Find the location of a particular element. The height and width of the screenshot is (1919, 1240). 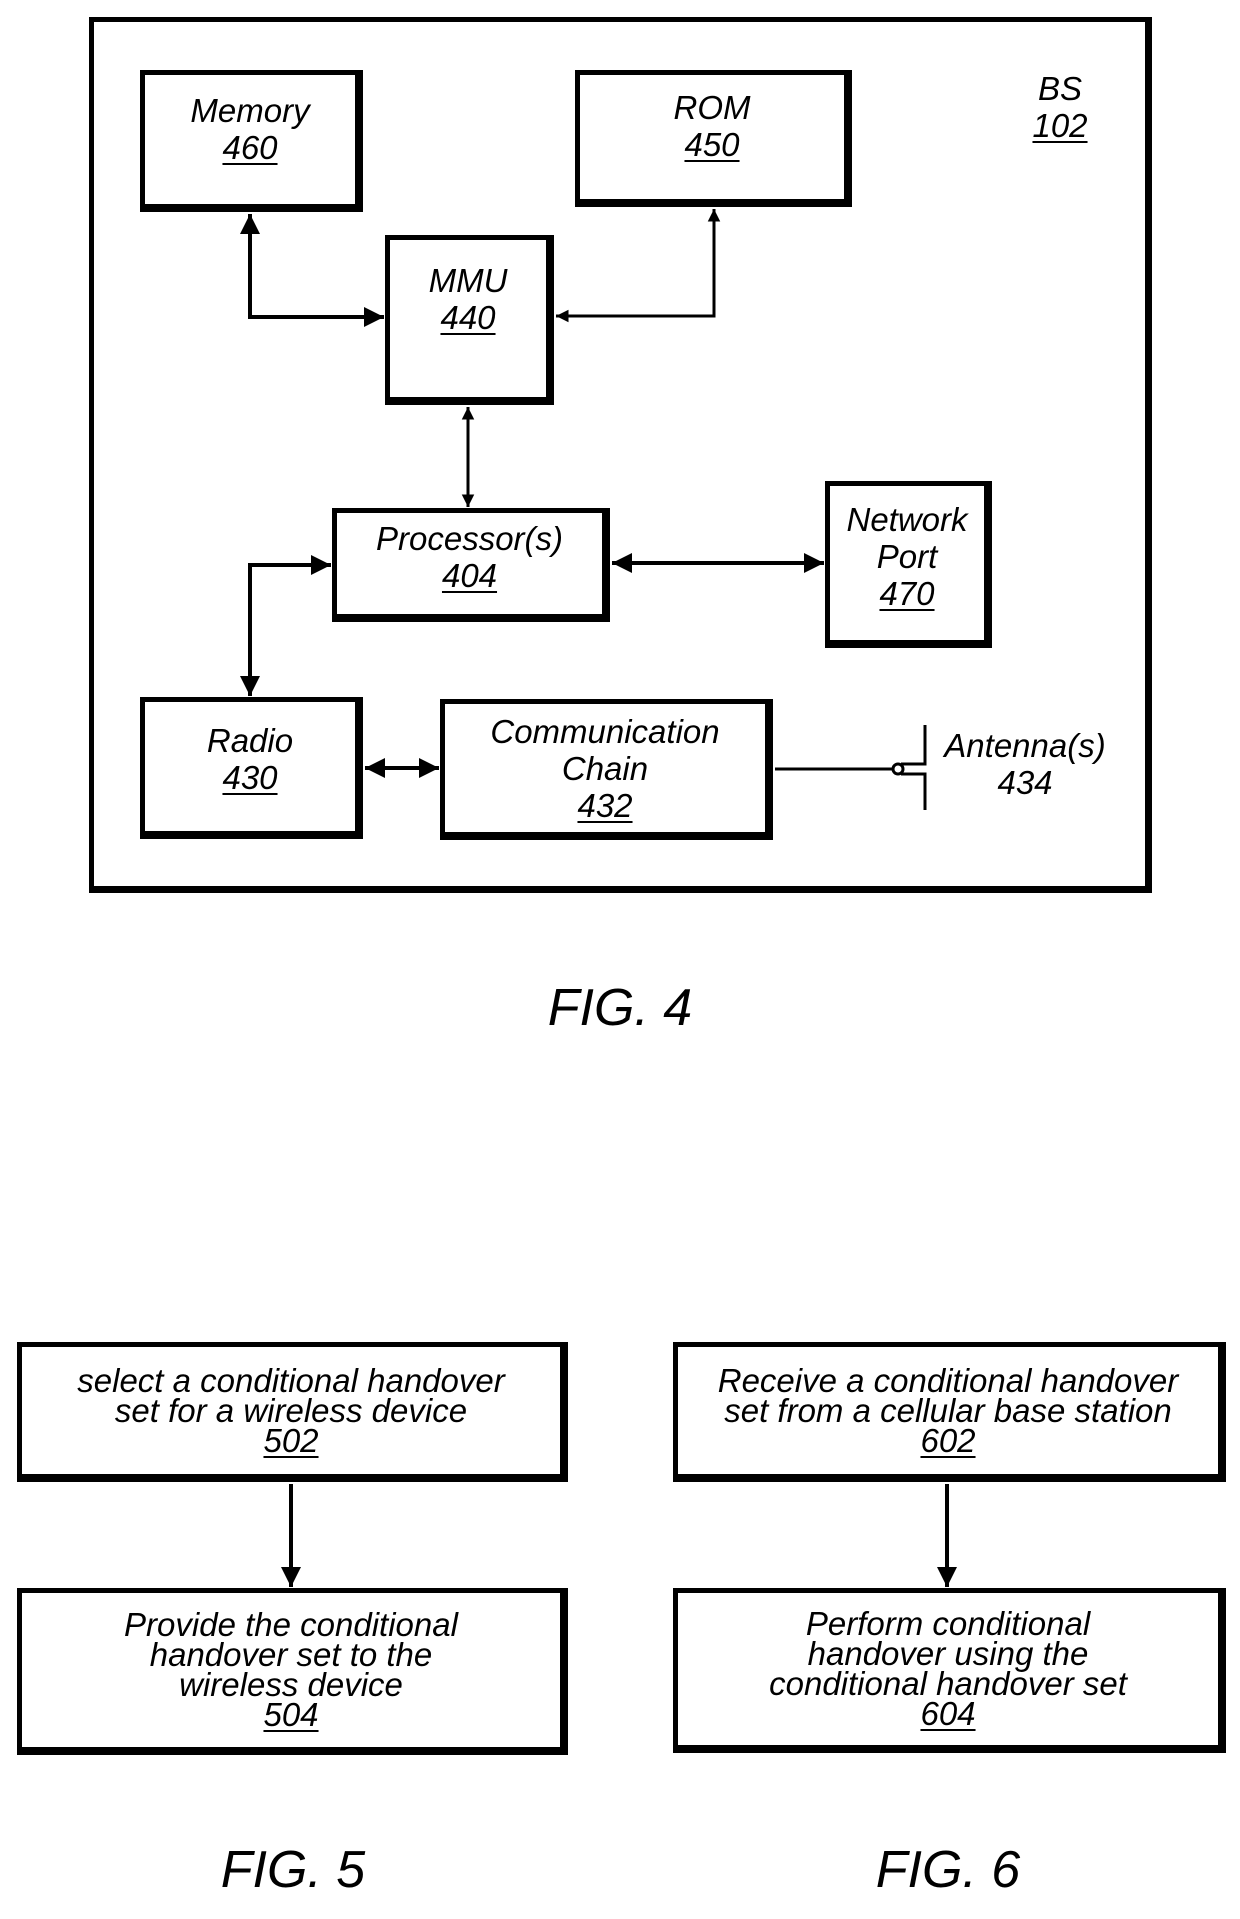

antenna-icon is located at coordinates (909, 767).